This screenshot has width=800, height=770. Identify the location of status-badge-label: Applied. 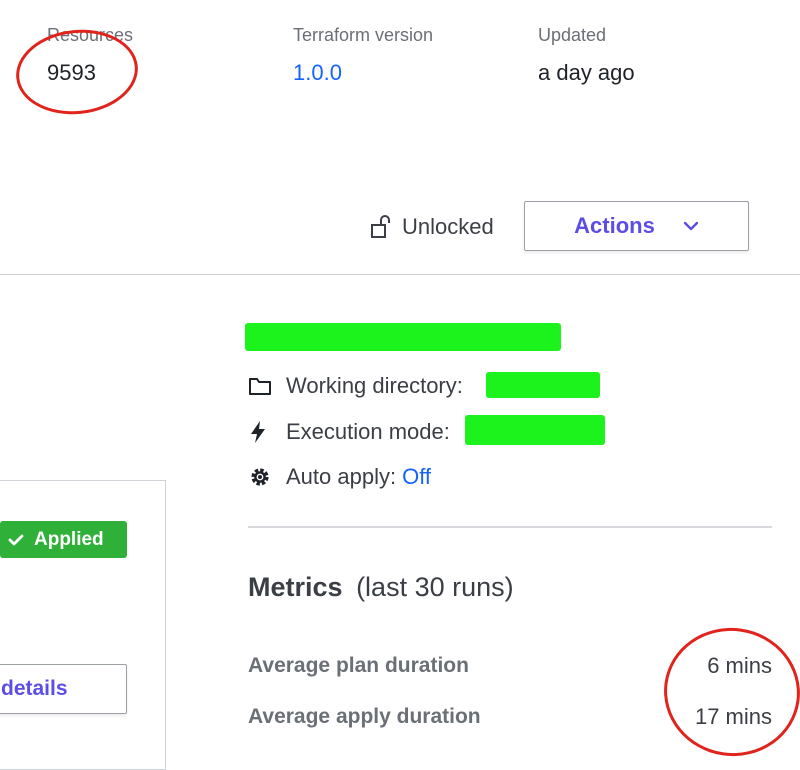
(69, 539).